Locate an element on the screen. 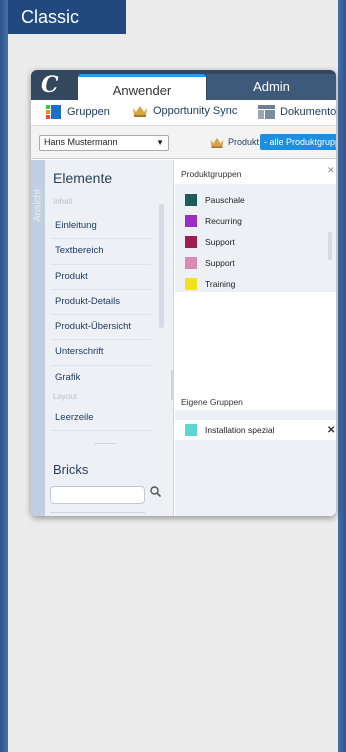 This screenshot has width=346, height=752. toolbar-opportunity-sync-label: Opportunity Sync is located at coordinates (195, 110).